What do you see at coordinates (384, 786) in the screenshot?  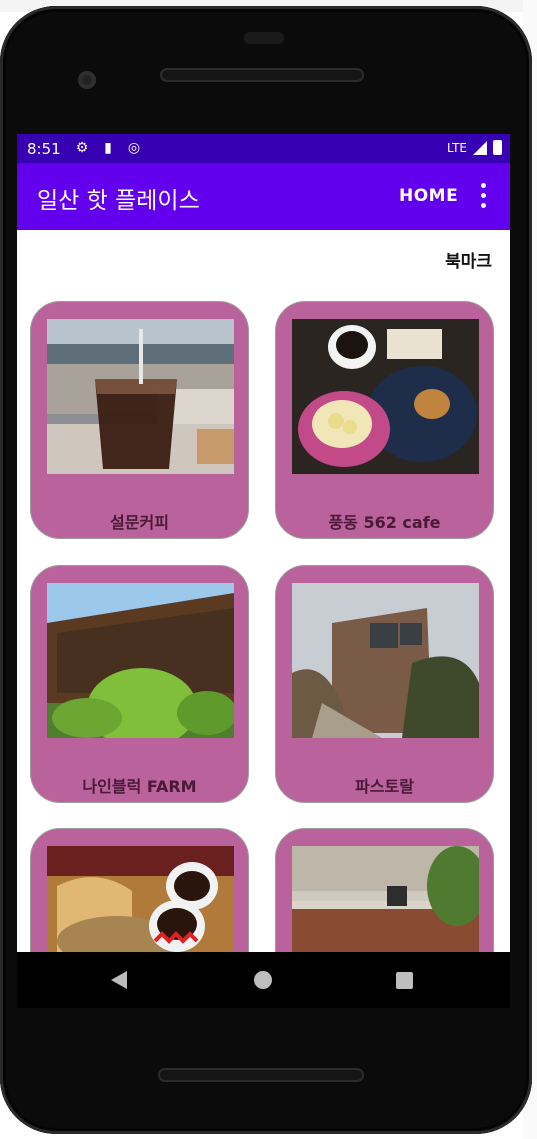 I see `place-name: 파스토랄` at bounding box center [384, 786].